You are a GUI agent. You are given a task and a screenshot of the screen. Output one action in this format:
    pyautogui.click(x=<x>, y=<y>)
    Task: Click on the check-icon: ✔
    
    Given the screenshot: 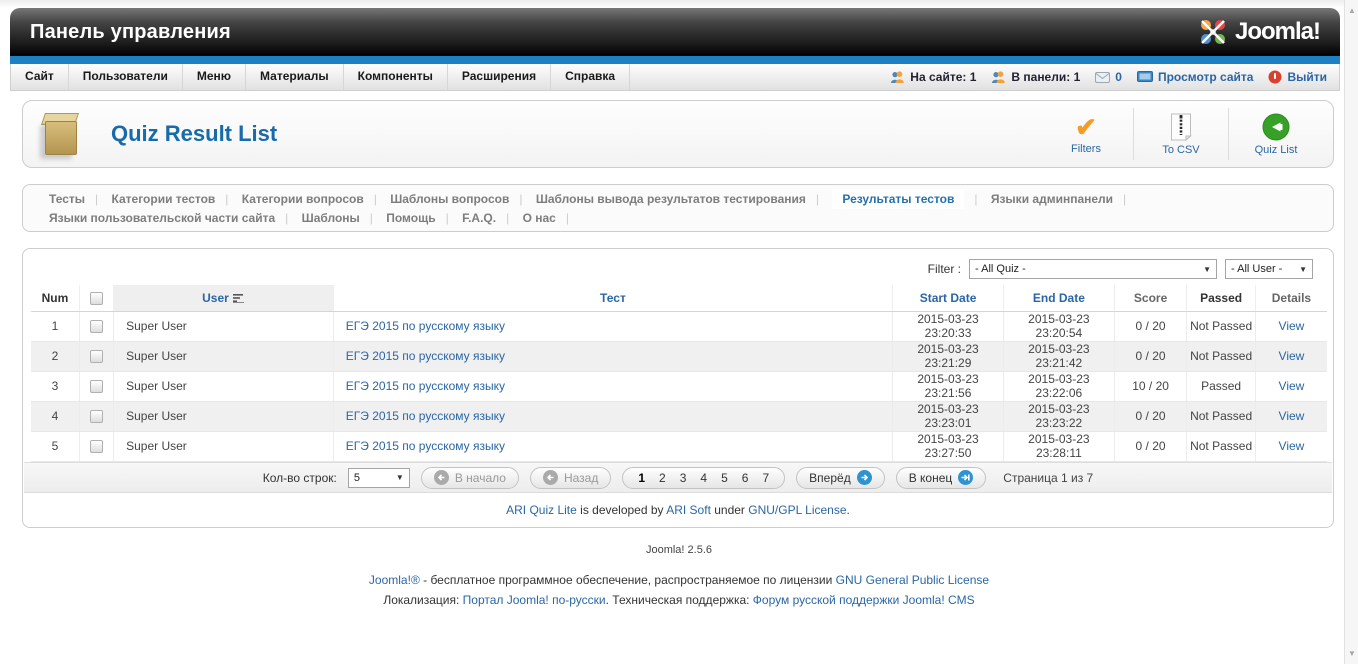 What is the action you would take?
    pyautogui.click(x=1086, y=126)
    